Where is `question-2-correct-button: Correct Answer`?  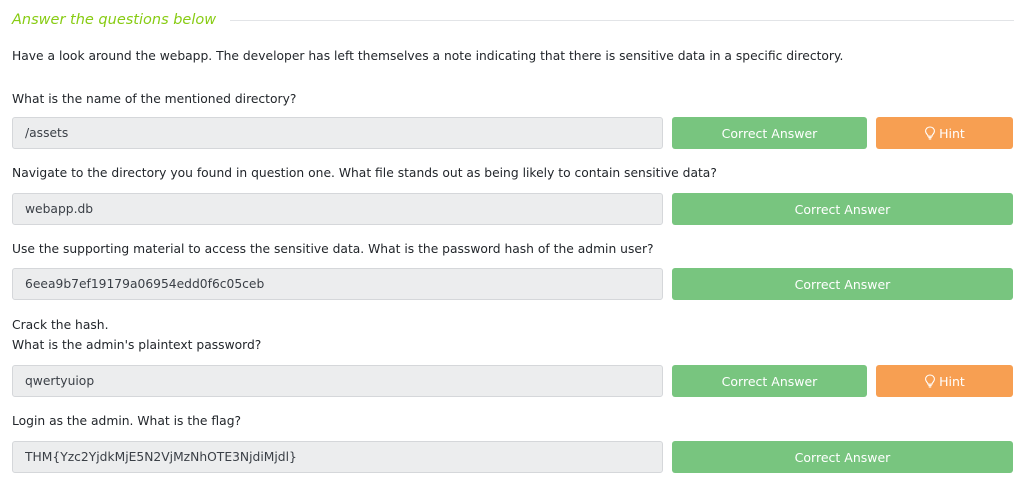
question-2-correct-button: Correct Answer is located at coordinates (842, 209).